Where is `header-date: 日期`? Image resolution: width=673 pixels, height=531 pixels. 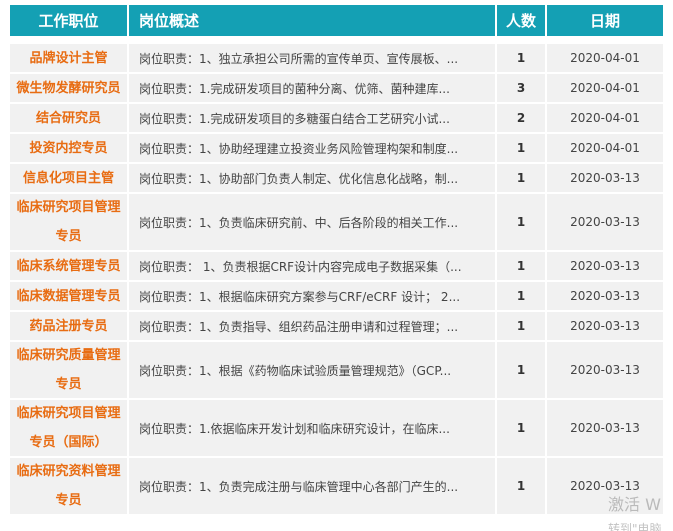
header-date: 日期 is located at coordinates (605, 20).